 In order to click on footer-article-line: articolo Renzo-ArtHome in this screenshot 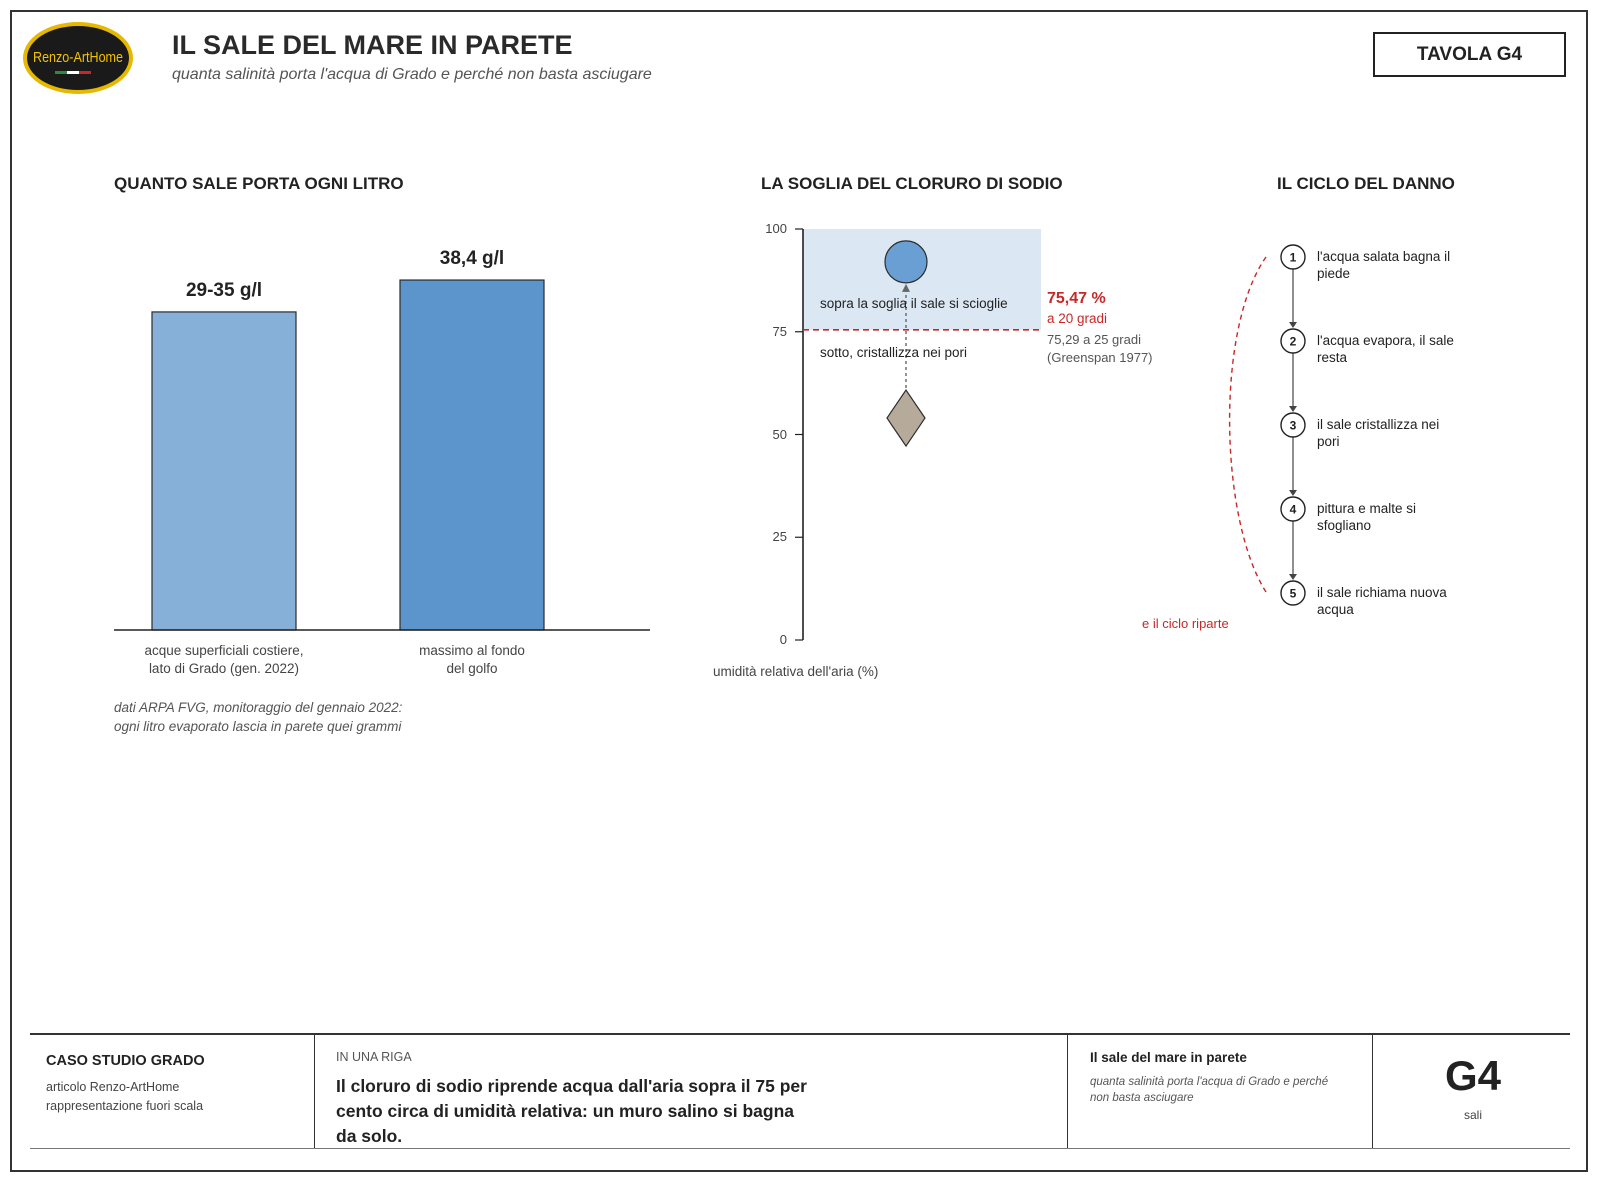, I will do `click(113, 1087)`.